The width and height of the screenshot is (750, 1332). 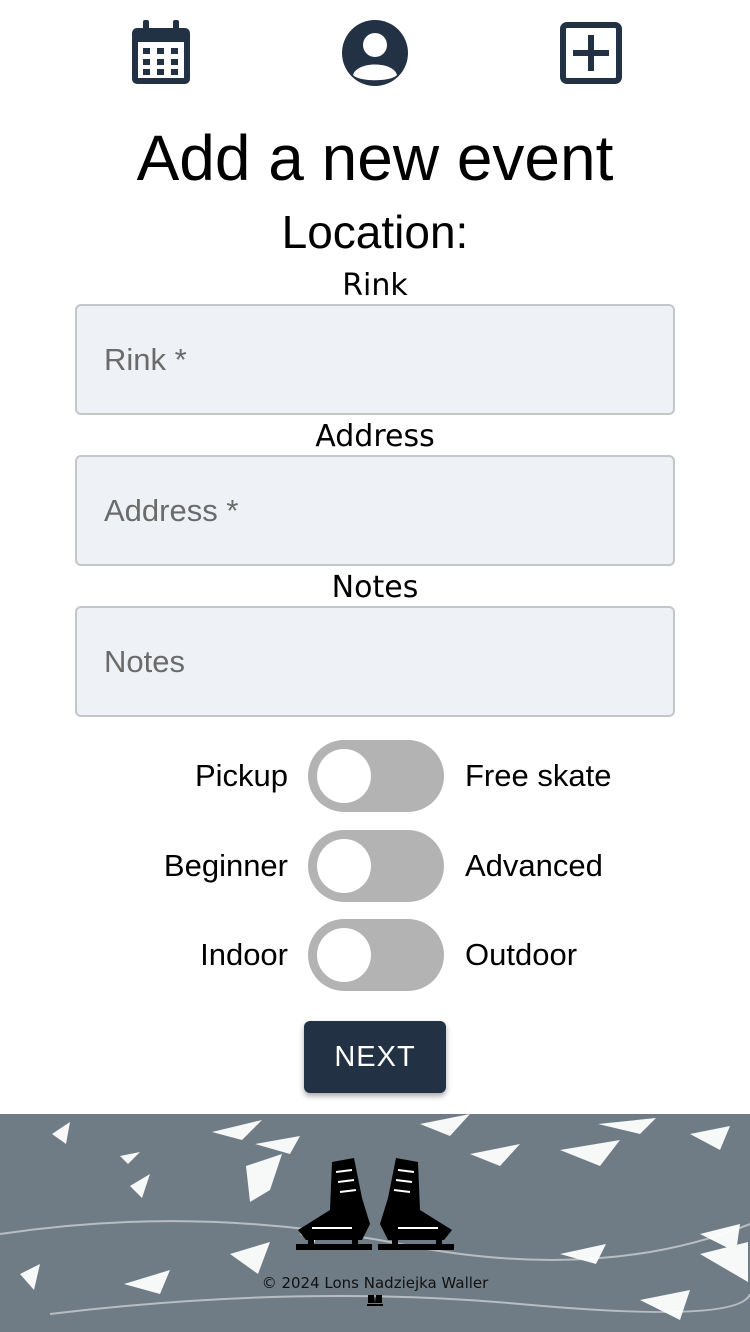 I want to click on add-event-nav-button, so click(x=591, y=53).